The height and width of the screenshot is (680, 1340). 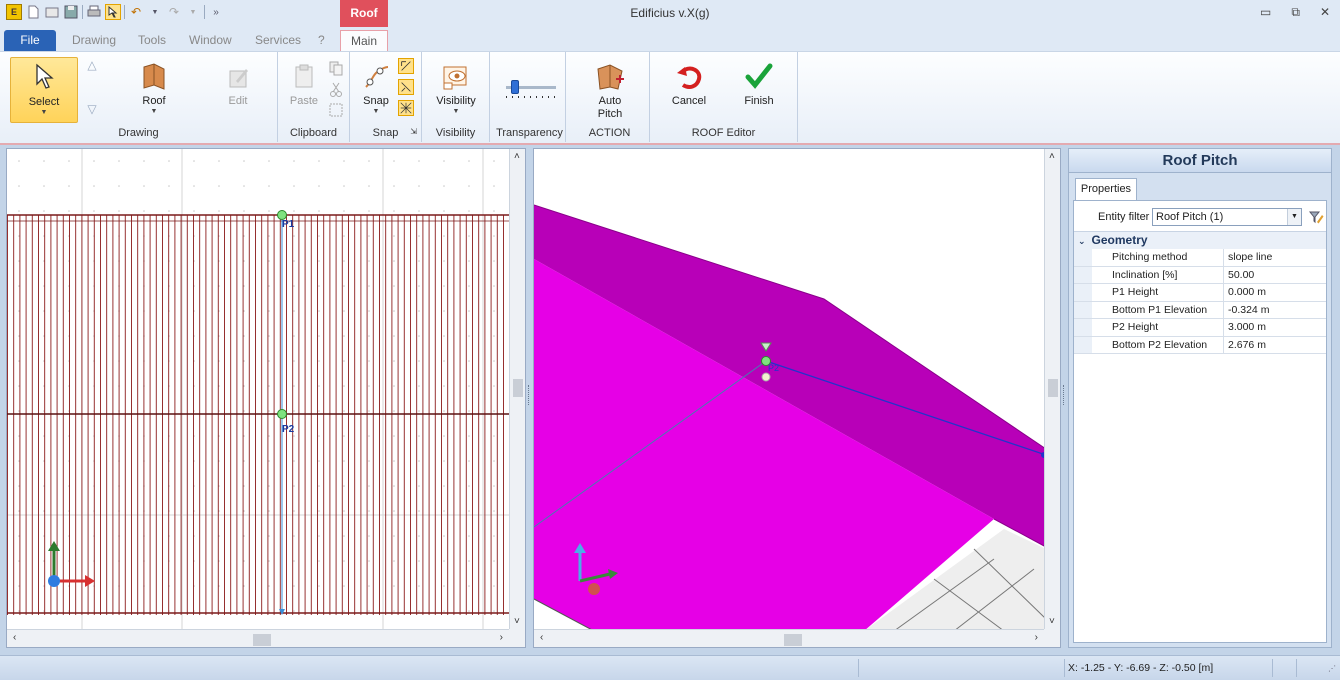 I want to click on 3d-vertical-scrollbar: ˄ ˅, so click(x=1052, y=389).